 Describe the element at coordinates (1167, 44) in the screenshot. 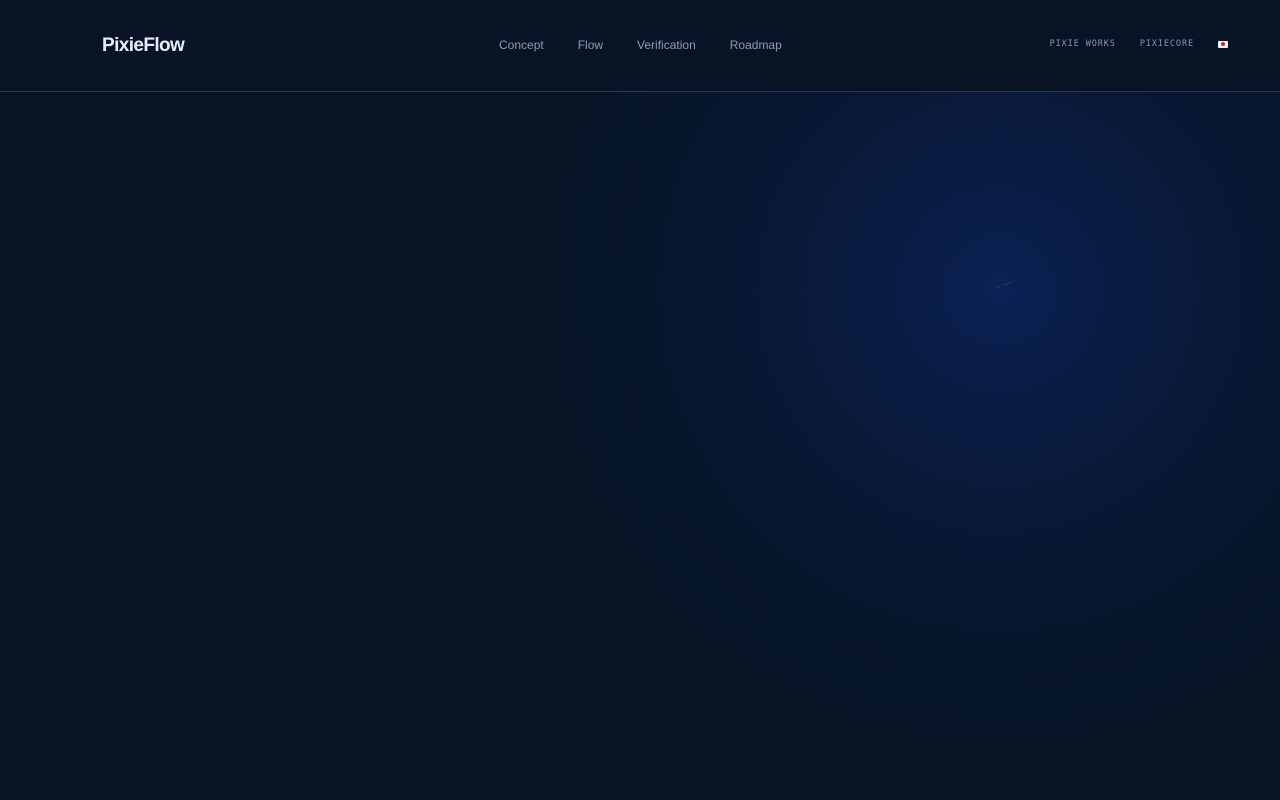

I see `pixiecore-link: PIXIECORE` at that location.